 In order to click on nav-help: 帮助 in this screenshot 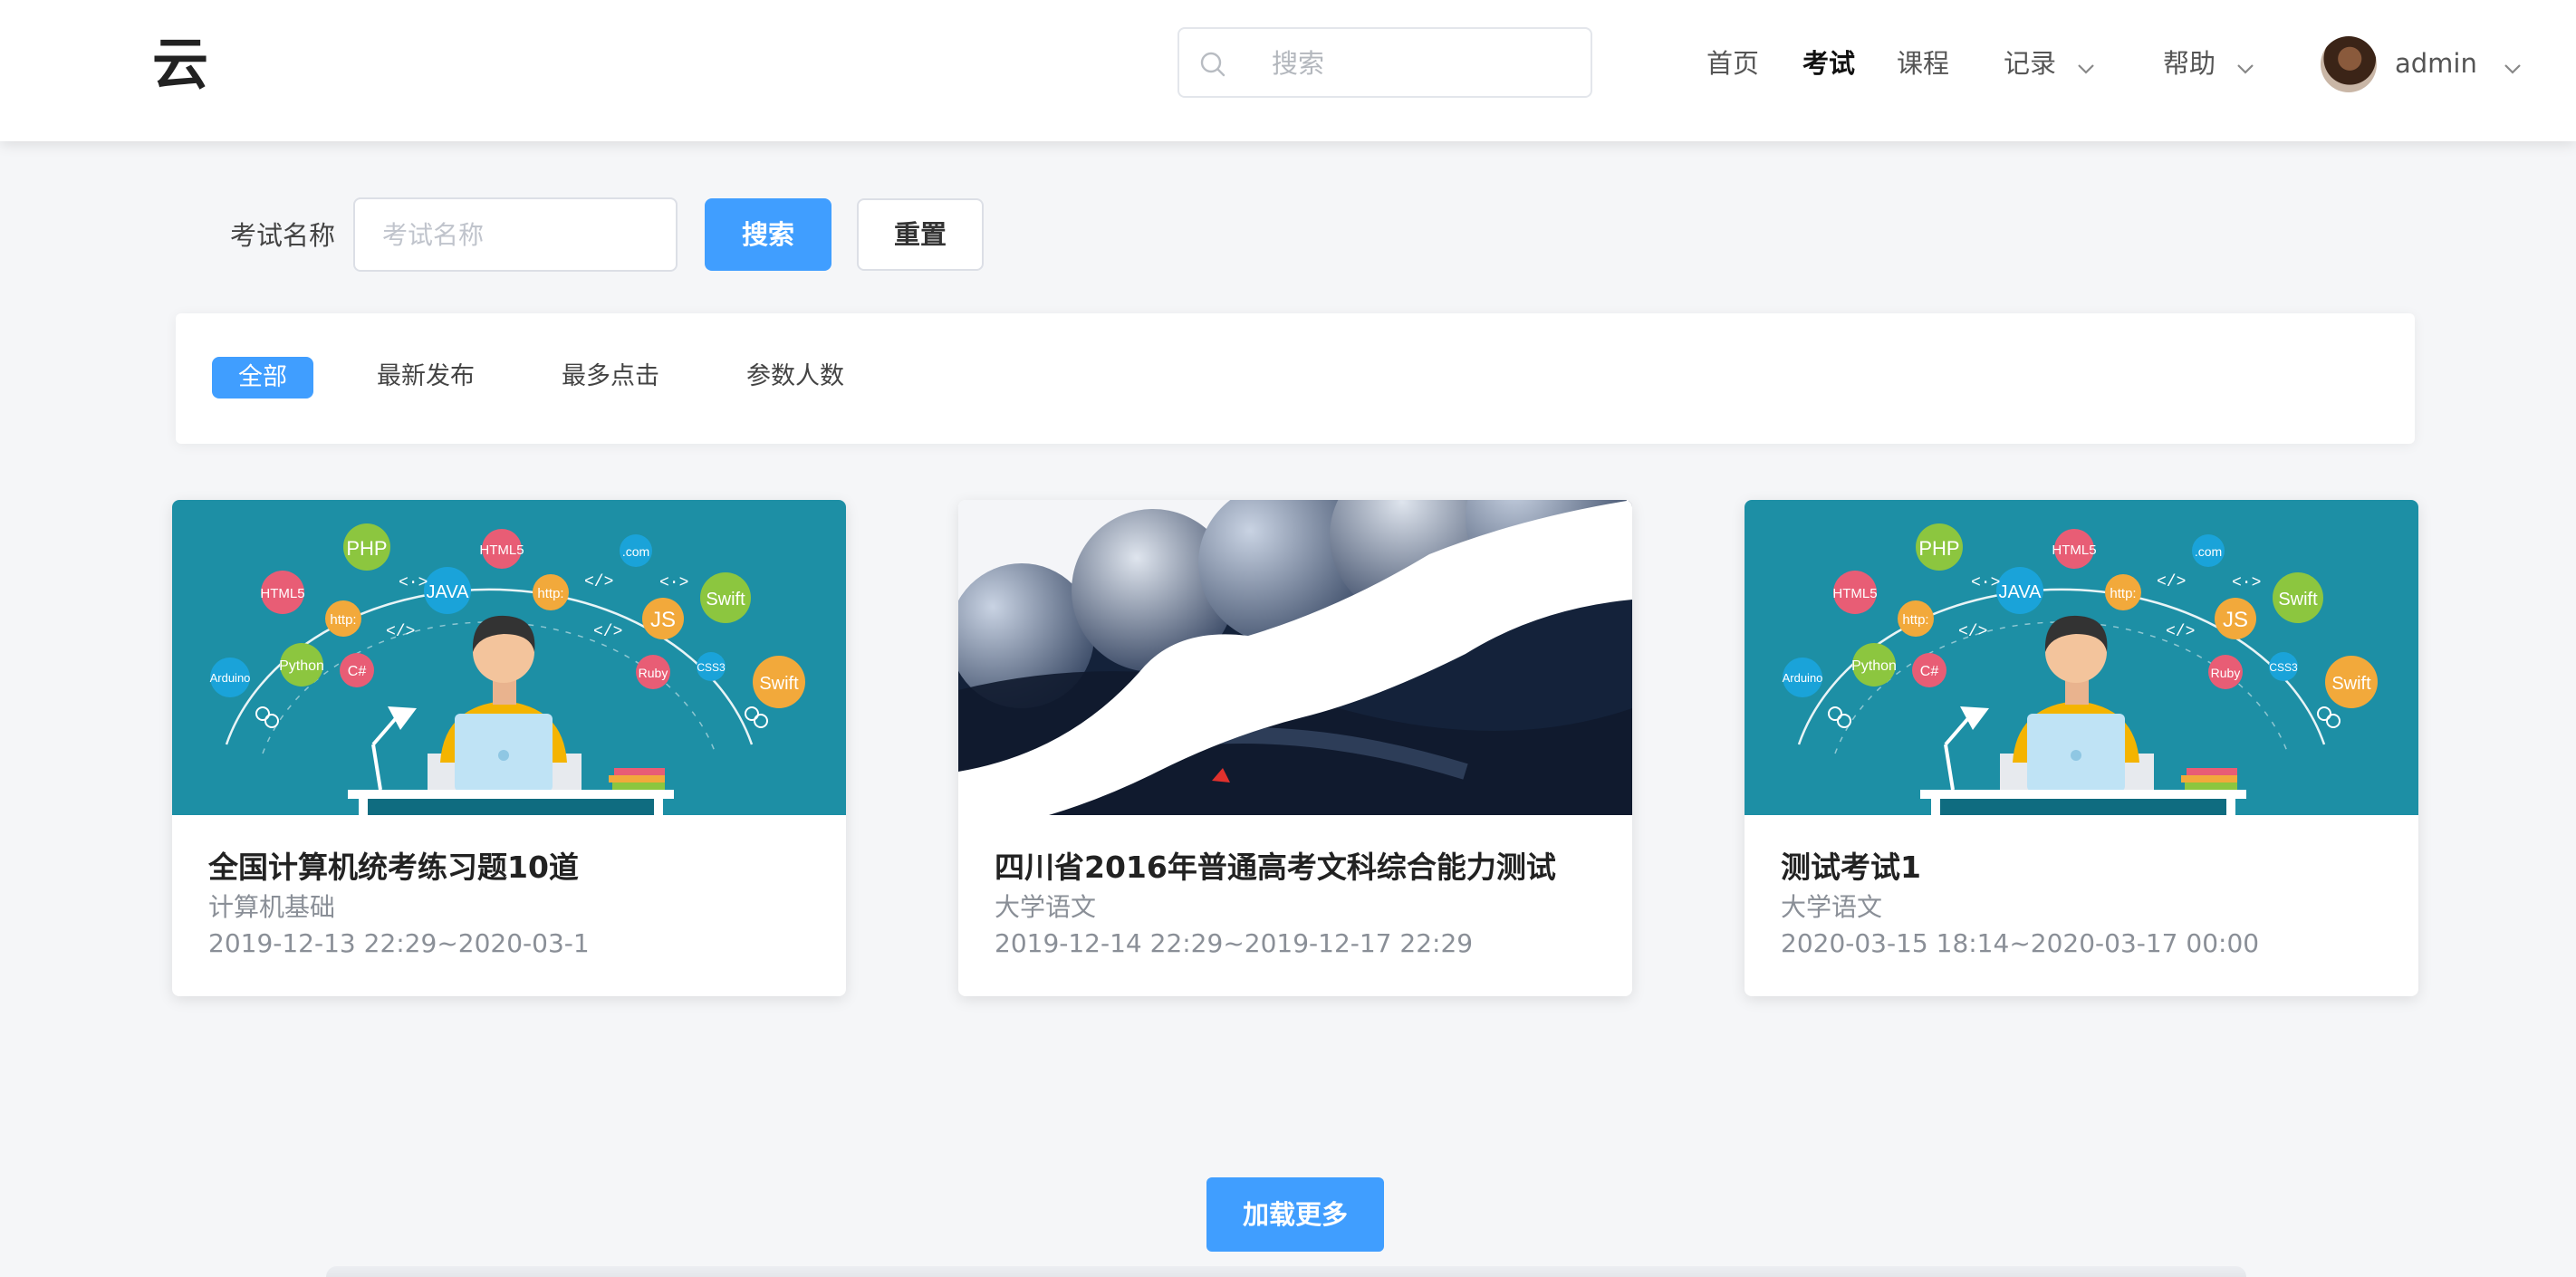, I will do `click(2208, 64)`.